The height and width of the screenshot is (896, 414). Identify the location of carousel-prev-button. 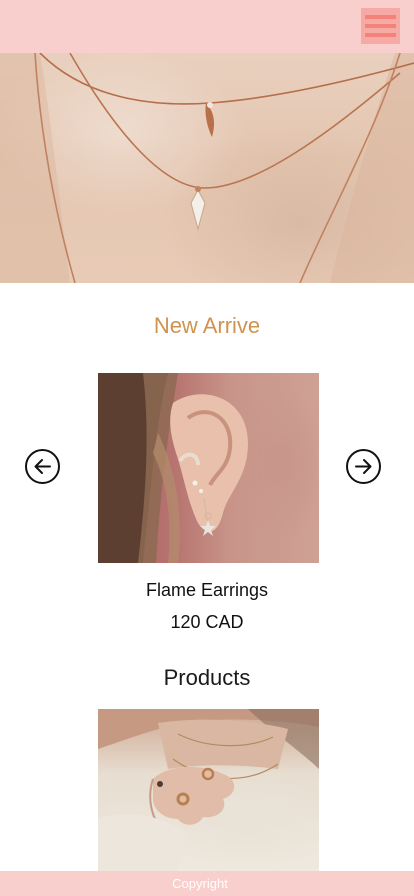
(42, 466).